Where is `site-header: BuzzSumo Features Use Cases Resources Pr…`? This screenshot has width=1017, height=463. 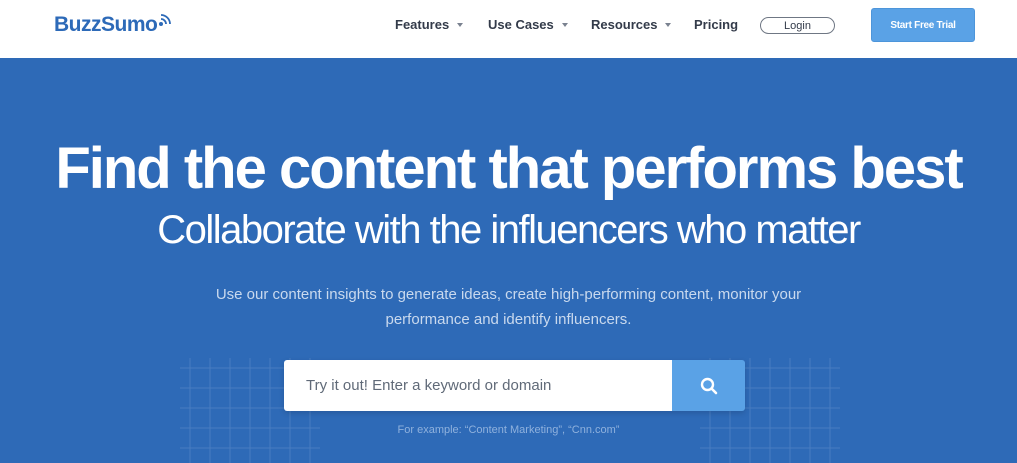 site-header: BuzzSumo Features Use Cases Resources Pr… is located at coordinates (508, 29).